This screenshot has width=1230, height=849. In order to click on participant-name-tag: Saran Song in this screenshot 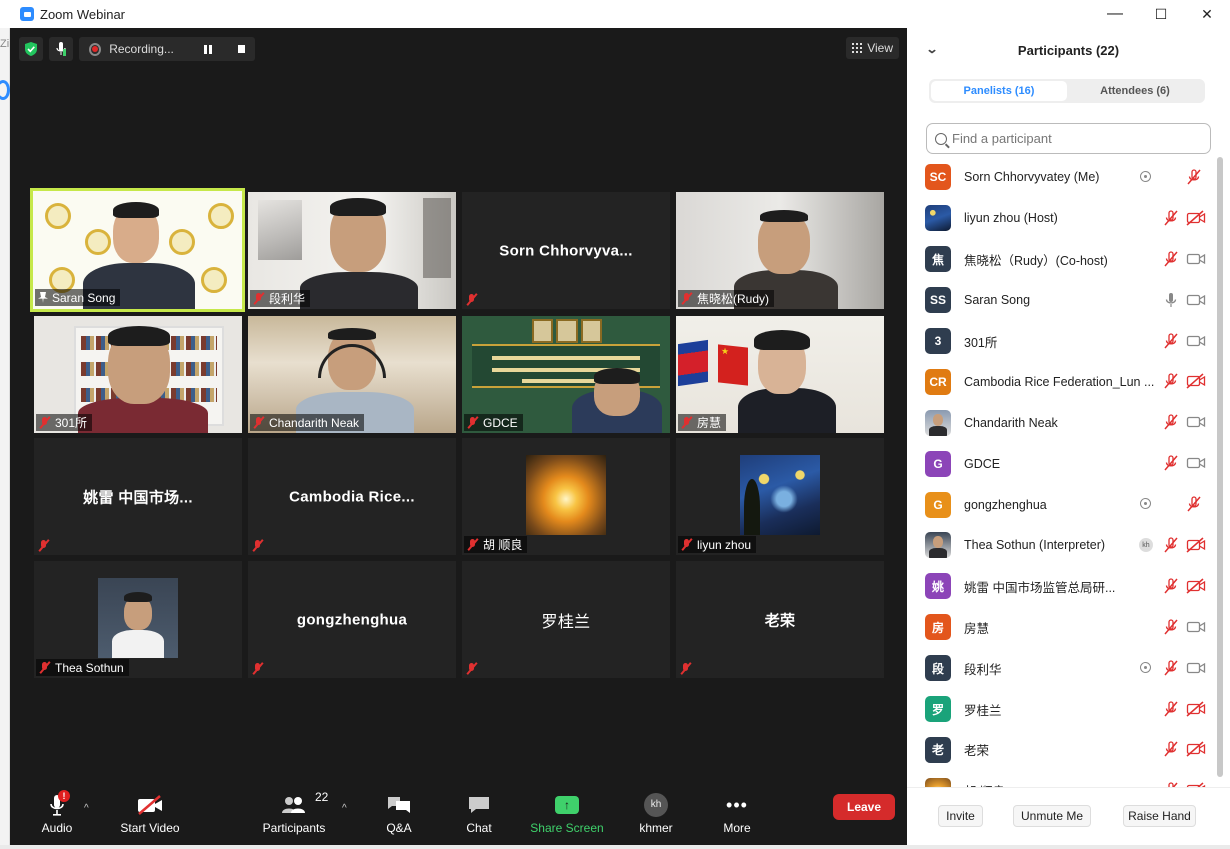, I will do `click(78, 297)`.